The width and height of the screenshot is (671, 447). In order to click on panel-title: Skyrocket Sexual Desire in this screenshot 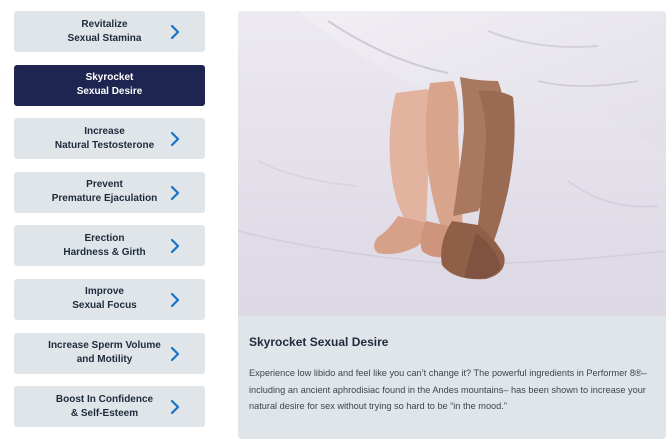, I will do `click(319, 342)`.